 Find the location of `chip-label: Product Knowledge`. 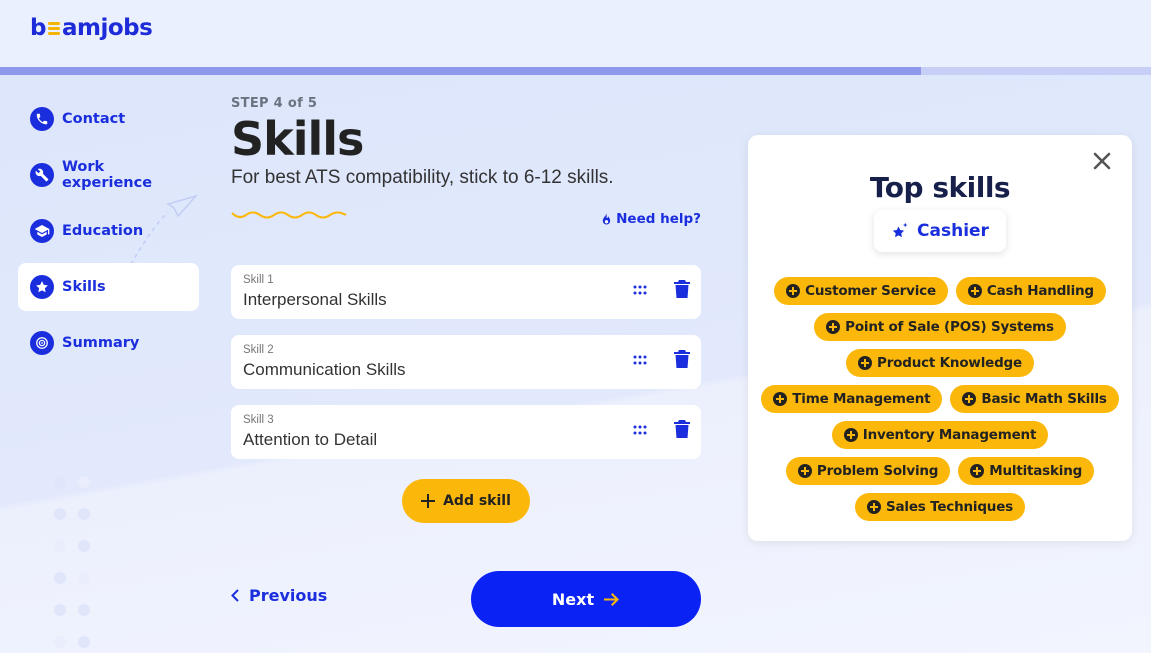

chip-label: Product Knowledge is located at coordinates (949, 363).